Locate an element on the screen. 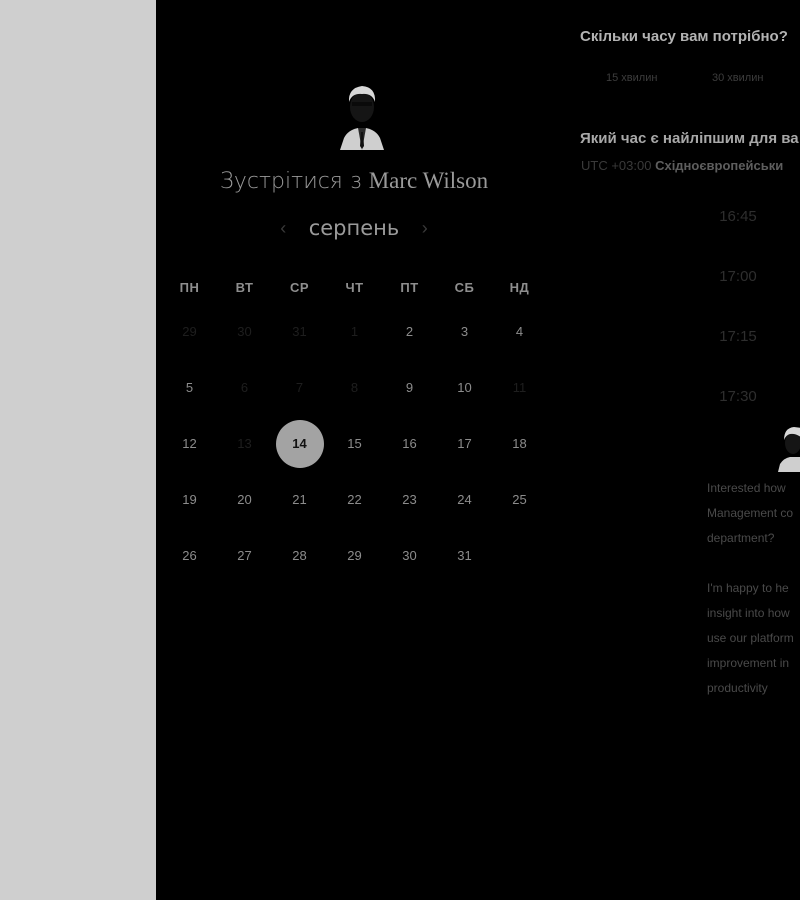 The height and width of the screenshot is (900, 800). calendar-day-number: 10 is located at coordinates (464, 387).